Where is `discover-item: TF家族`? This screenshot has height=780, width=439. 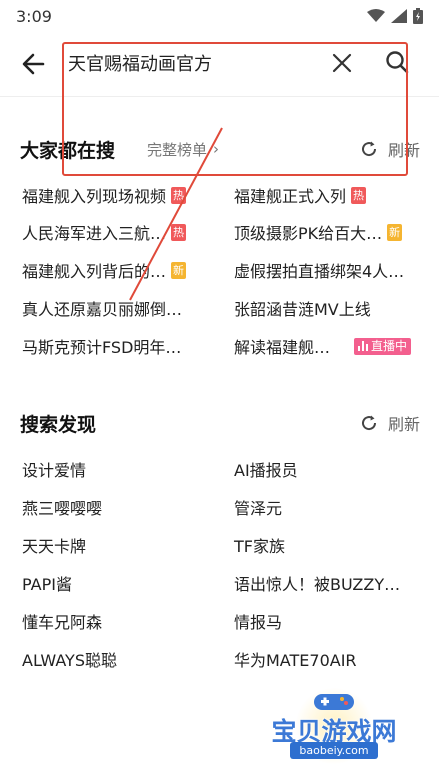 discover-item: TF家族 is located at coordinates (259, 545).